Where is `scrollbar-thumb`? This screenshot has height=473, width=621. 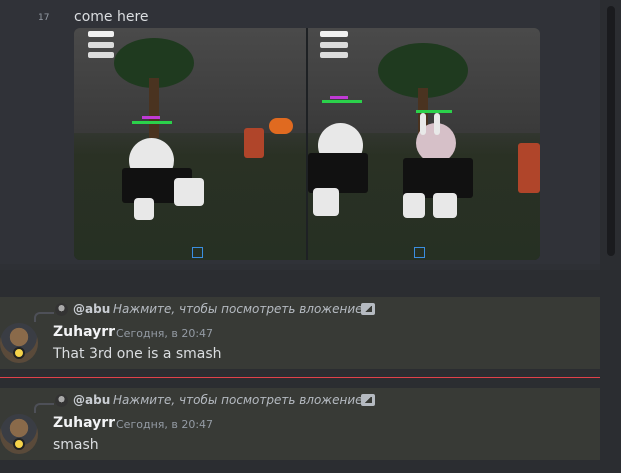 scrollbar-thumb is located at coordinates (611, 131).